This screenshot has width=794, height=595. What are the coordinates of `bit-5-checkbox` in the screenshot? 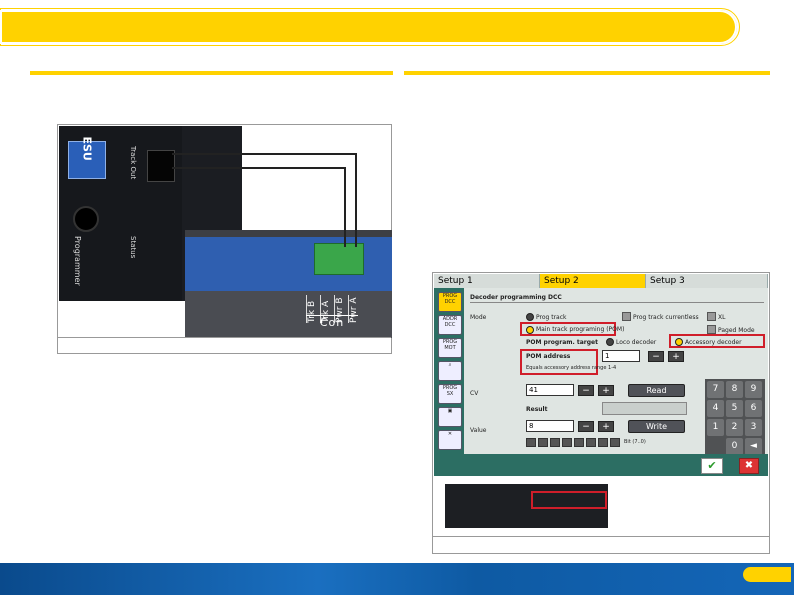 It's located at (555, 442).